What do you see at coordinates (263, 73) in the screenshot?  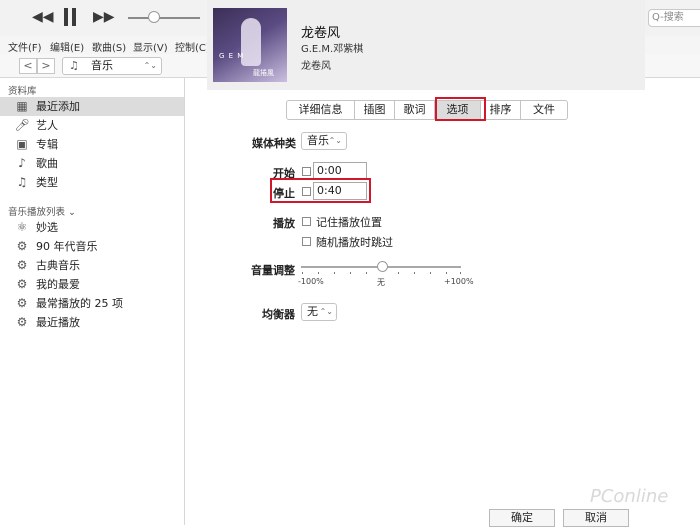 I see `album-art-subtitle: 龍捲風` at bounding box center [263, 73].